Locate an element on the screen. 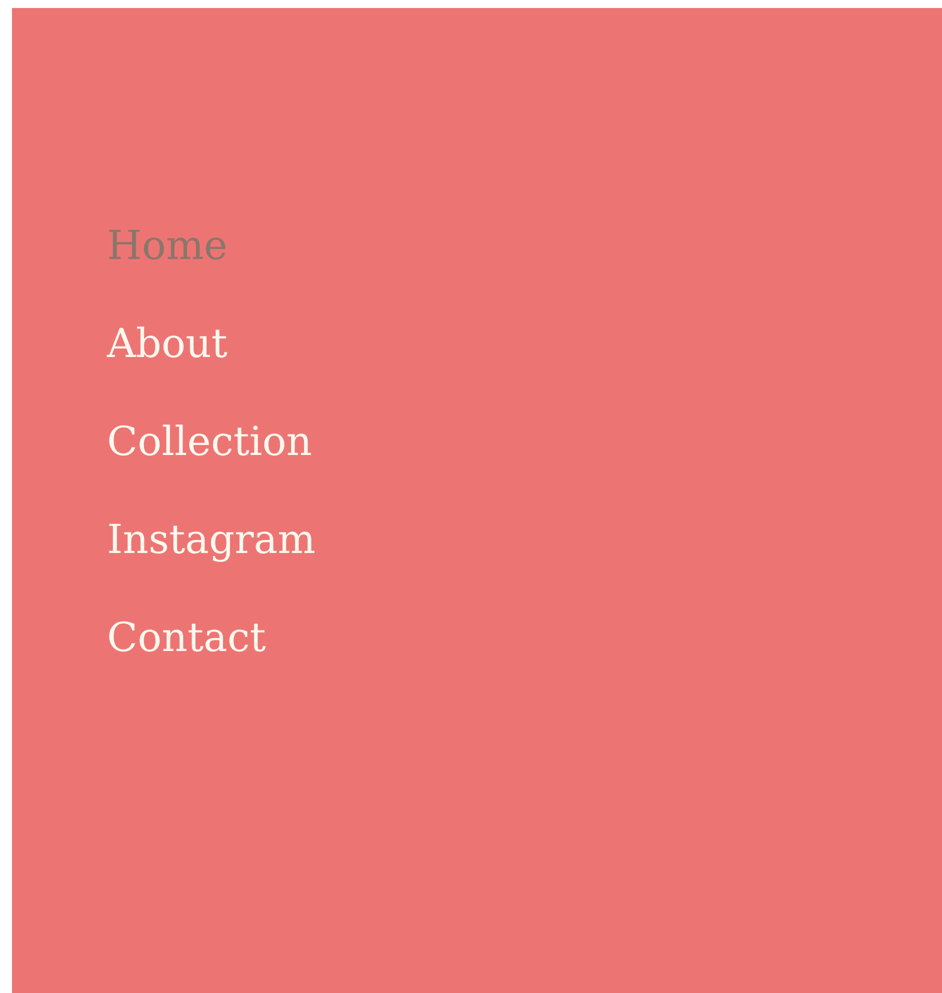 The image size is (942, 993). menu-link: Instagram is located at coordinates (211, 540).